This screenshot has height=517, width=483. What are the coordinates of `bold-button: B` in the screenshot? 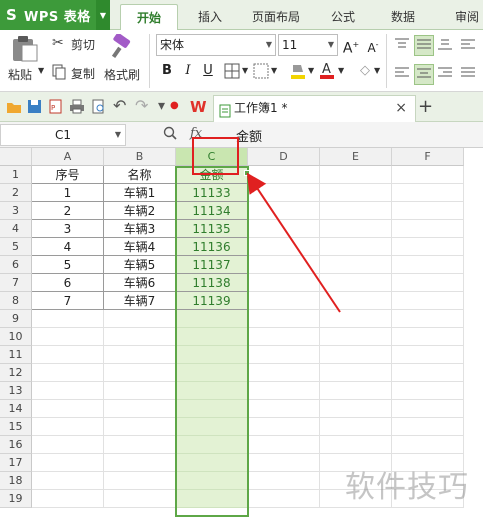 It's located at (167, 71).